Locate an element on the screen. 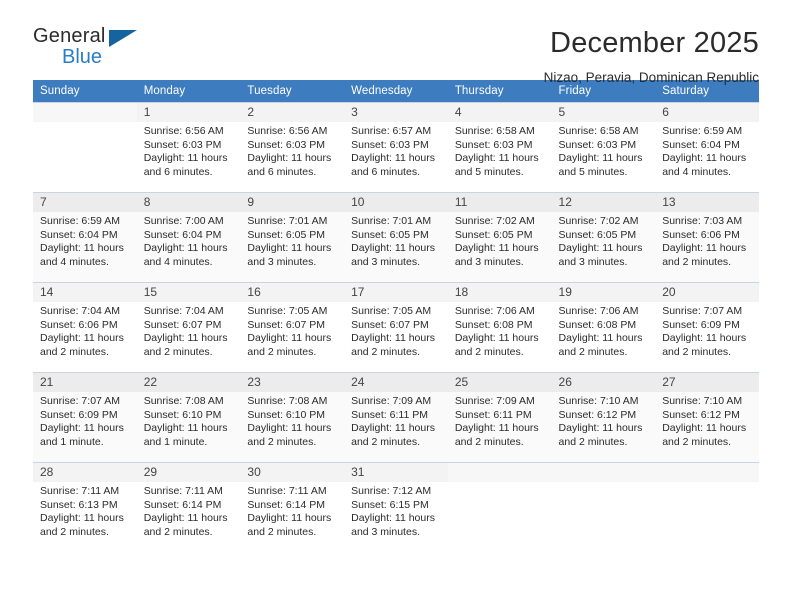 Image resolution: width=792 pixels, height=612 pixels. sunrise-text: Sunrise: 7:10 AM is located at coordinates (598, 401).